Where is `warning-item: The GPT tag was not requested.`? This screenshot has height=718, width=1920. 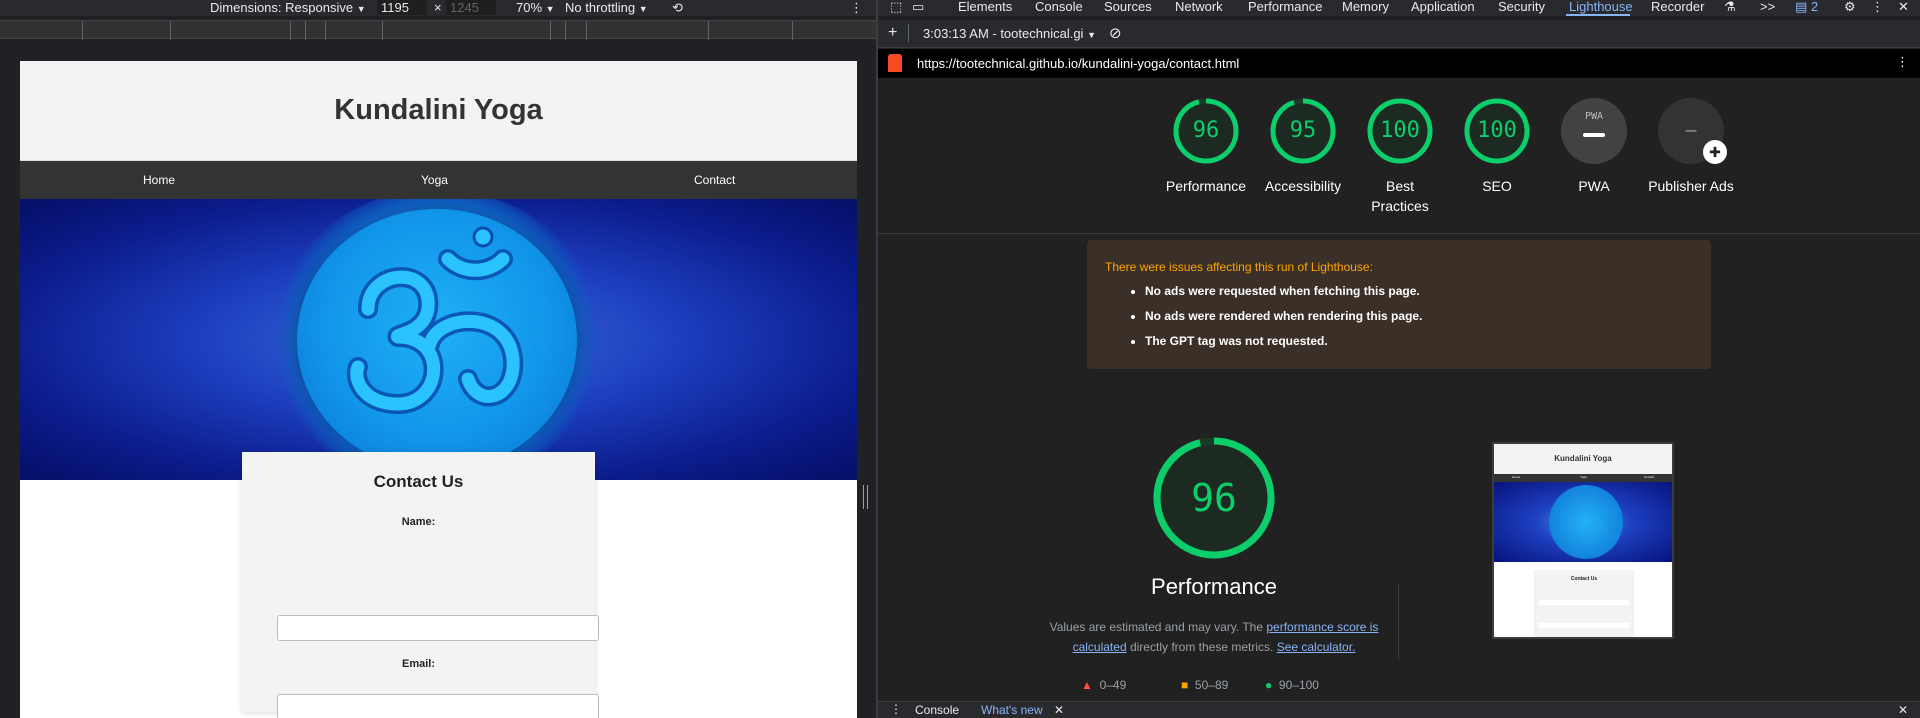
warning-item: The GPT tag was not requested. is located at coordinates (1283, 341).